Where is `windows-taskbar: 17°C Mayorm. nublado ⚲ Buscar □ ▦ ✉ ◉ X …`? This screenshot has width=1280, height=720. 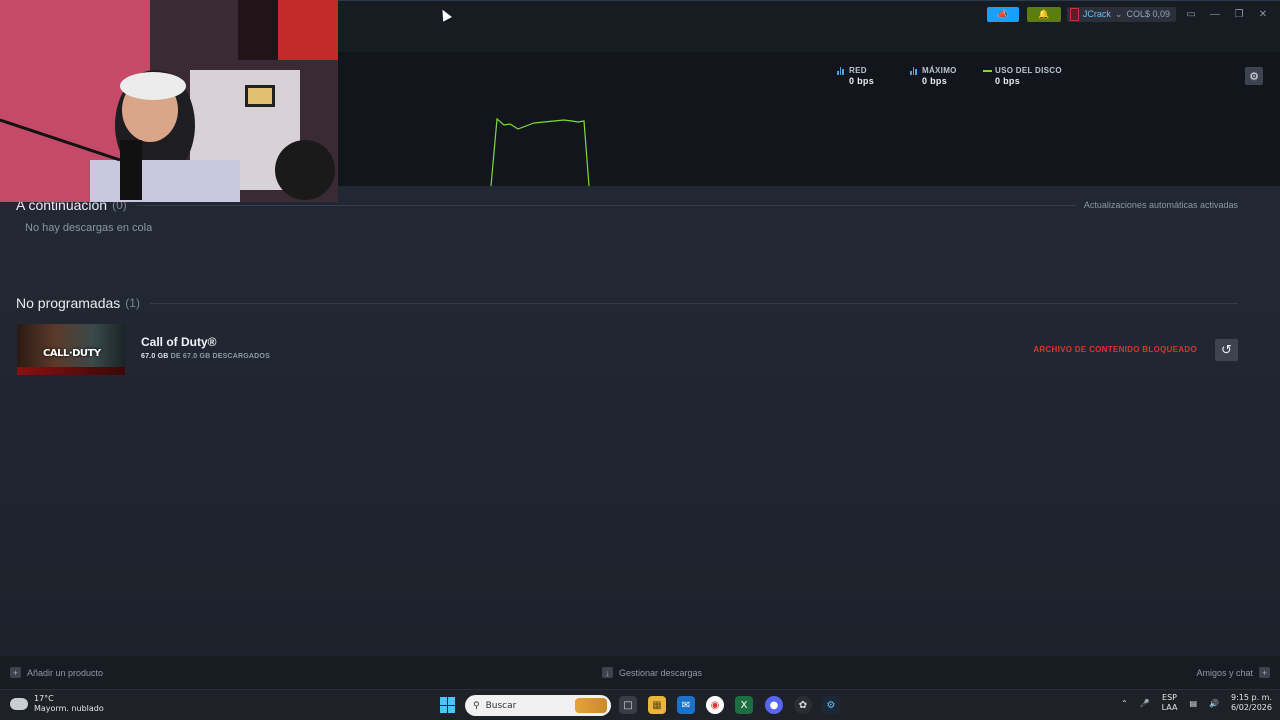
windows-taskbar: 17°C Mayorm. nublado ⚲ Buscar □ ▦ ✉ ◉ X … is located at coordinates (640, 704).